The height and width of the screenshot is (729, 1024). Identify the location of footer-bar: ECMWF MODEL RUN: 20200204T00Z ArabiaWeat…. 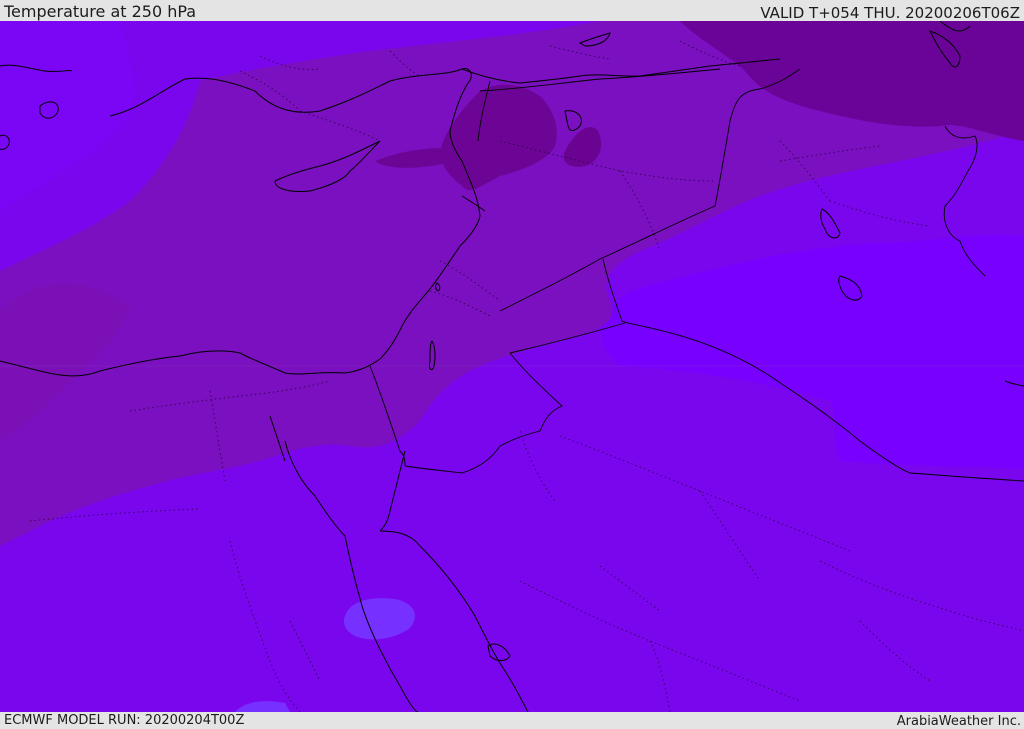
(512, 720).